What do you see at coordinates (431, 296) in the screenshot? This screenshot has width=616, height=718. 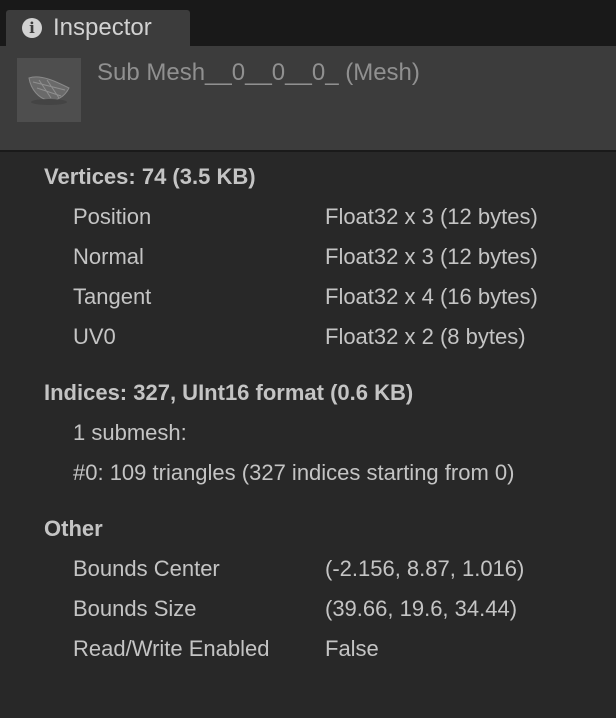 I see `vertex-attribute-value: Float32 x 4 (16 bytes)` at bounding box center [431, 296].